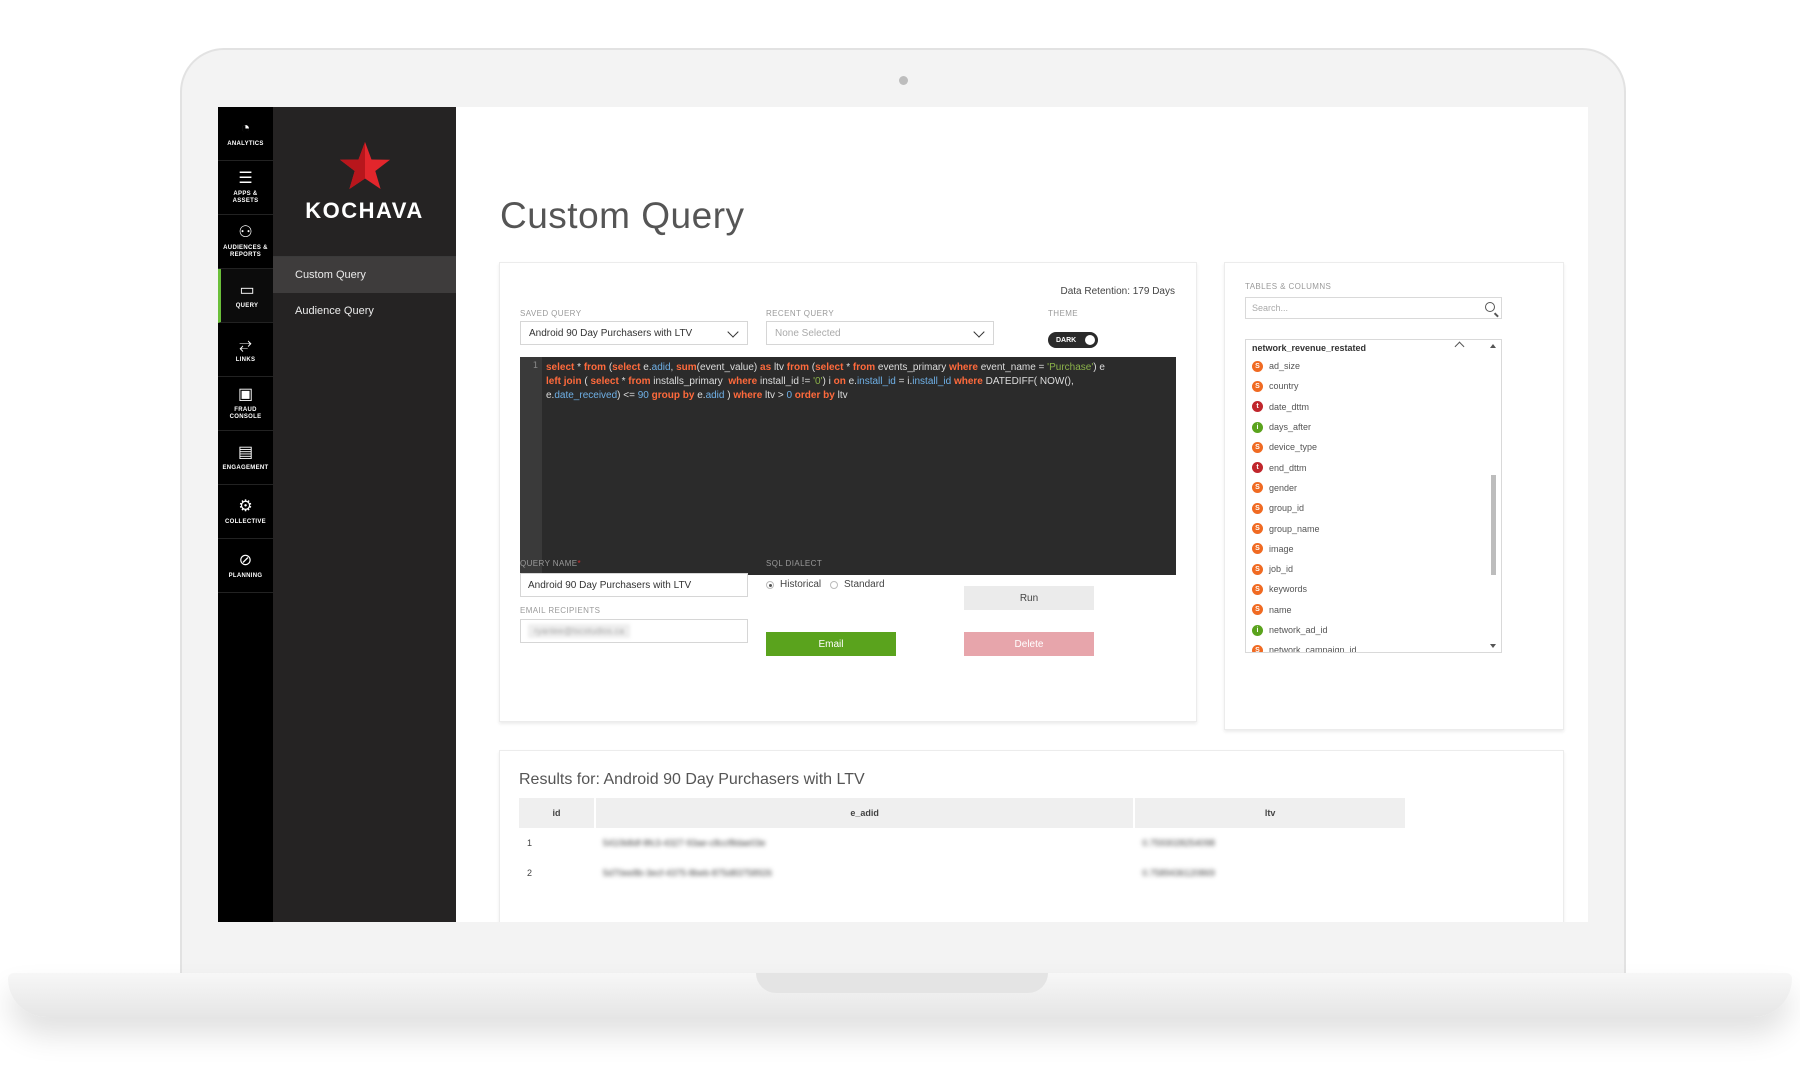 The image size is (1800, 1092). What do you see at coordinates (579, 563) in the screenshot?
I see `required-asterisk: *` at bounding box center [579, 563].